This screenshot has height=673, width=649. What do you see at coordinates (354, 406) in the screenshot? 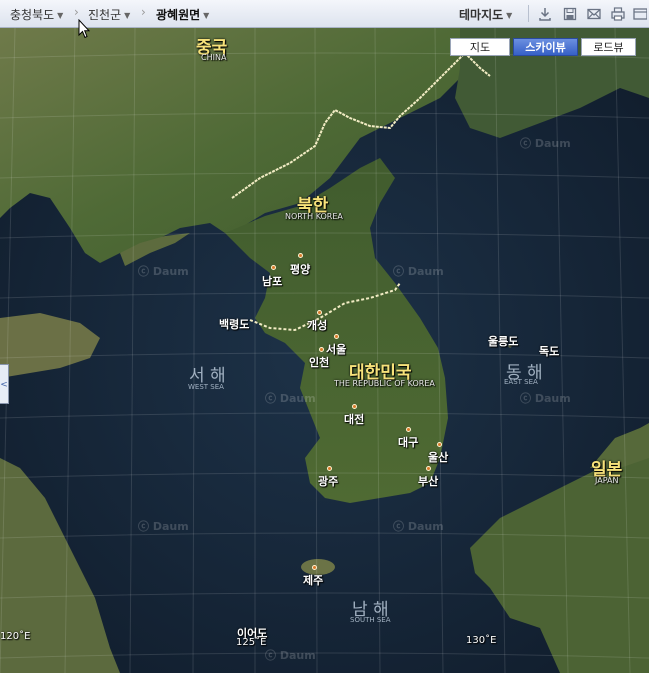
I see `city-marker-daejeon` at bounding box center [354, 406].